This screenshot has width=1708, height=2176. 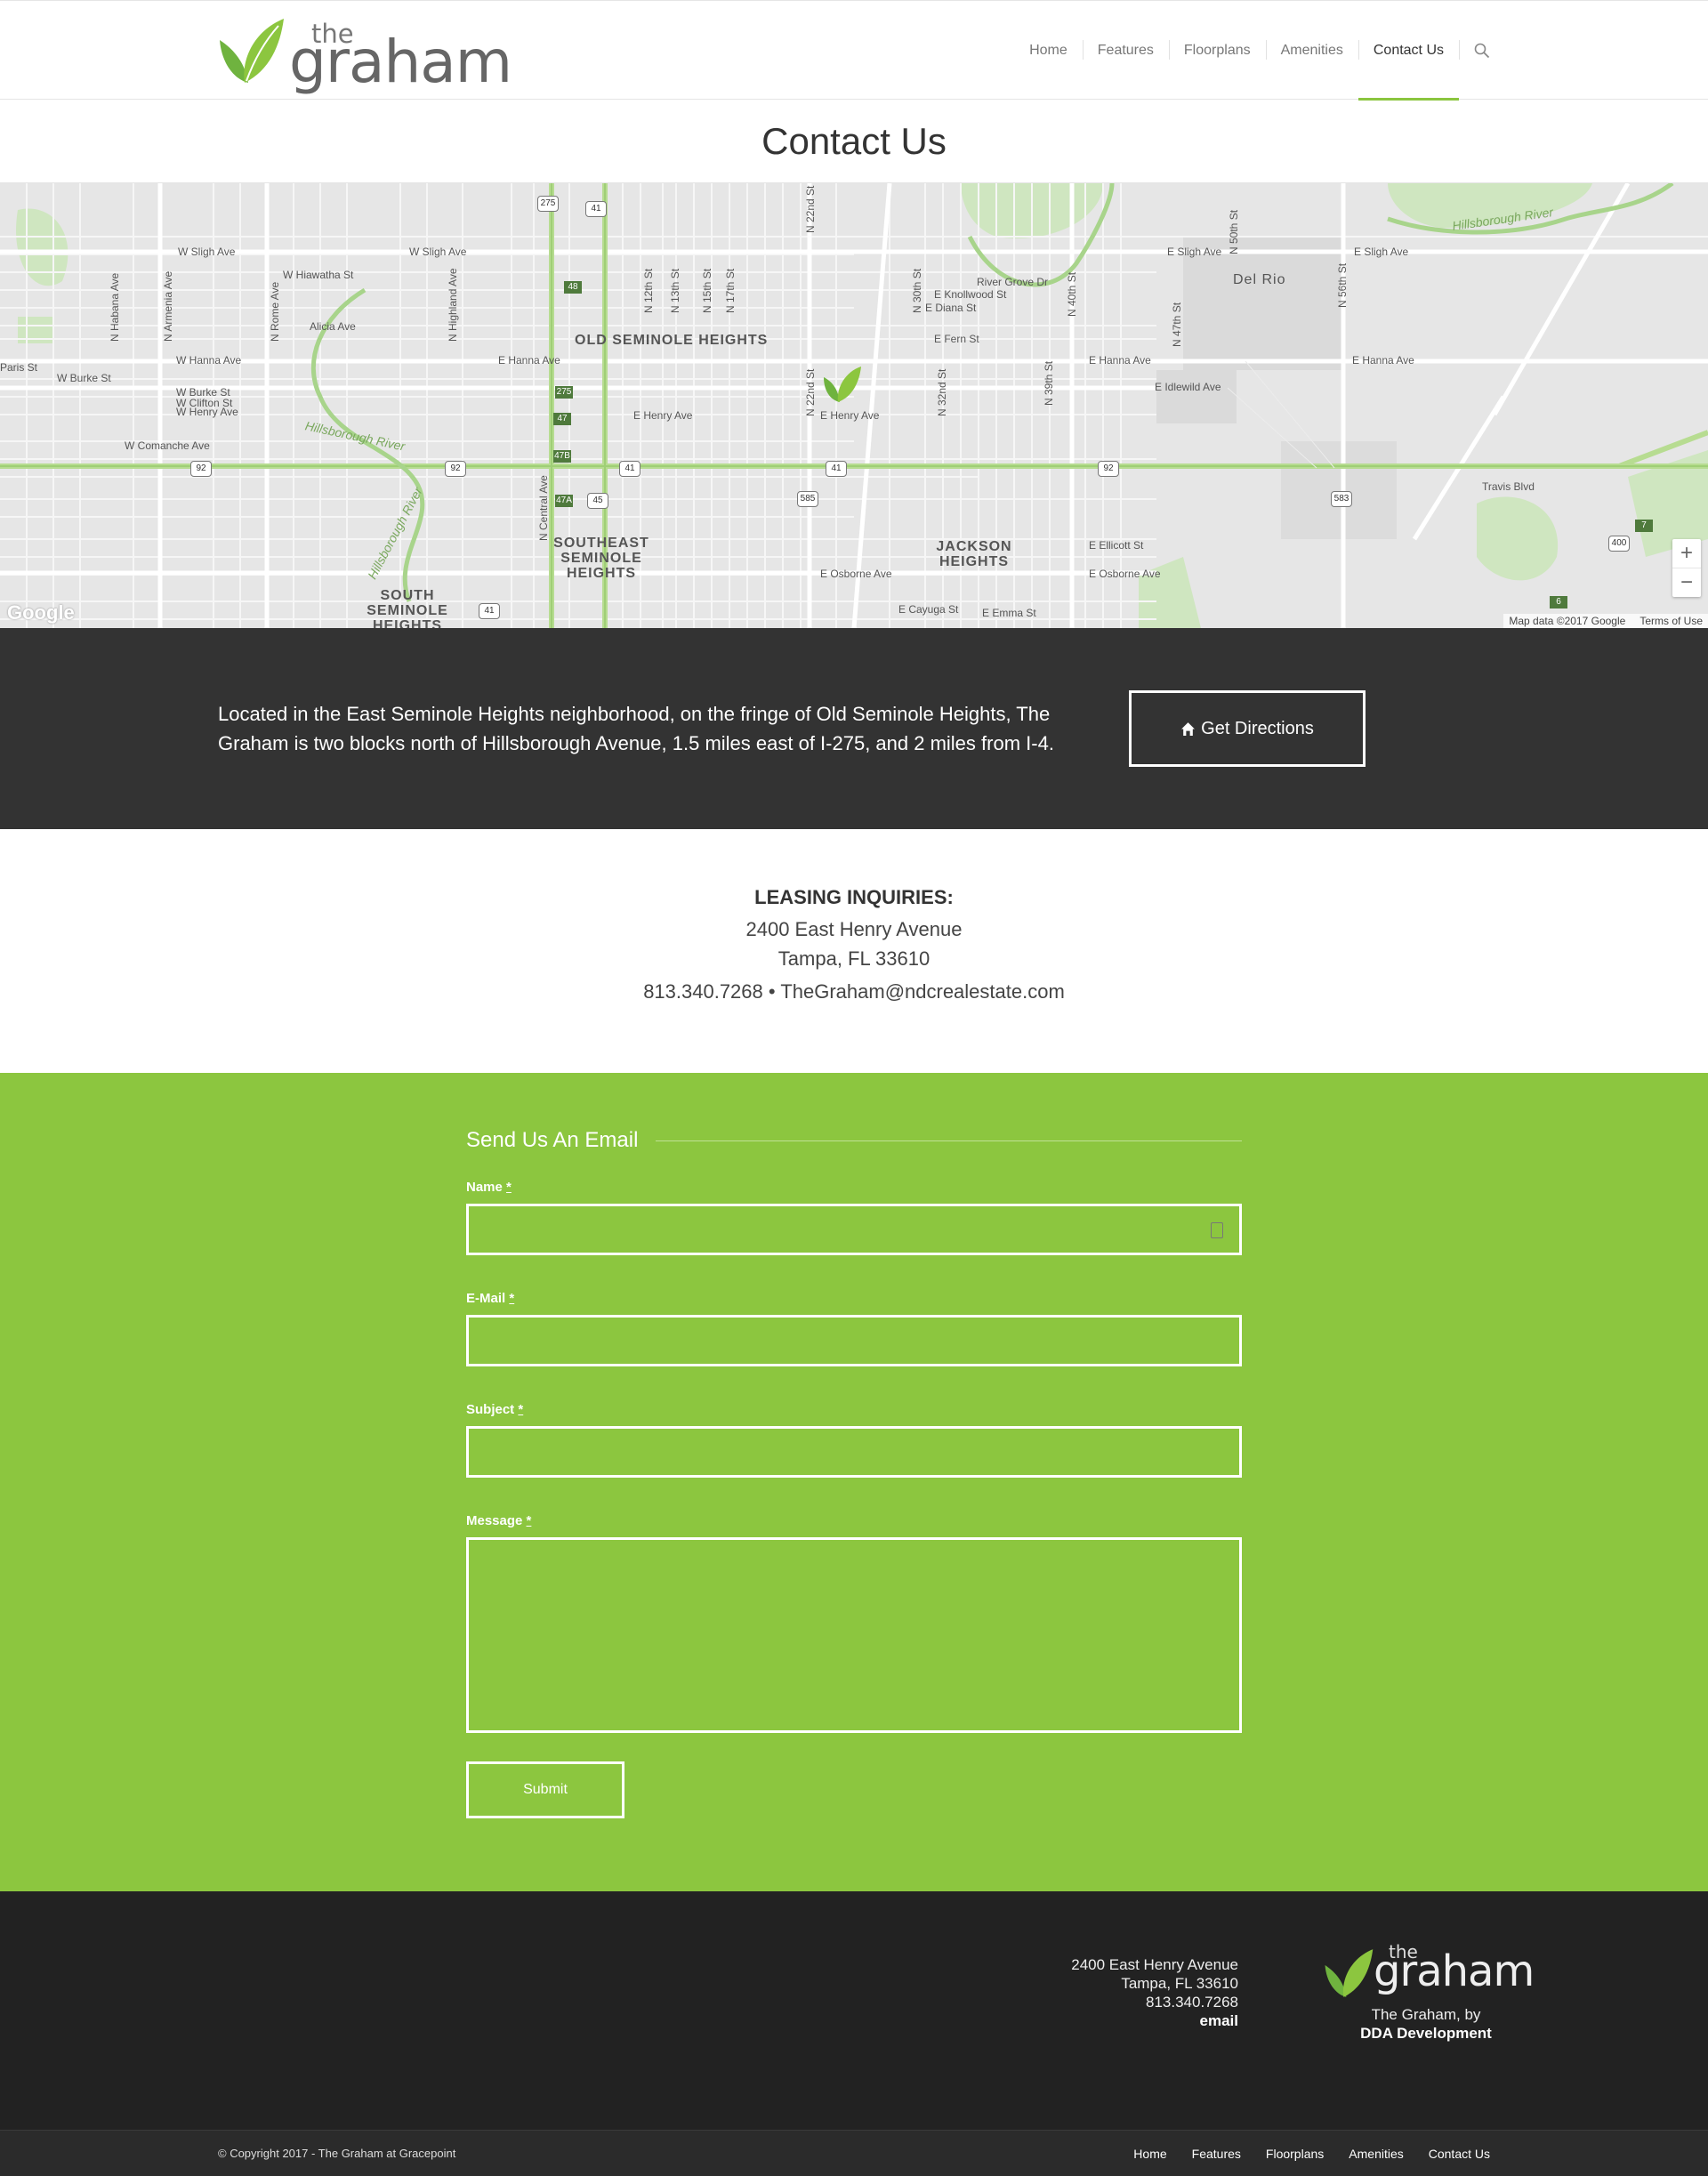 I want to click on terms-of-use-link: Terms of Use, so click(x=1671, y=621).